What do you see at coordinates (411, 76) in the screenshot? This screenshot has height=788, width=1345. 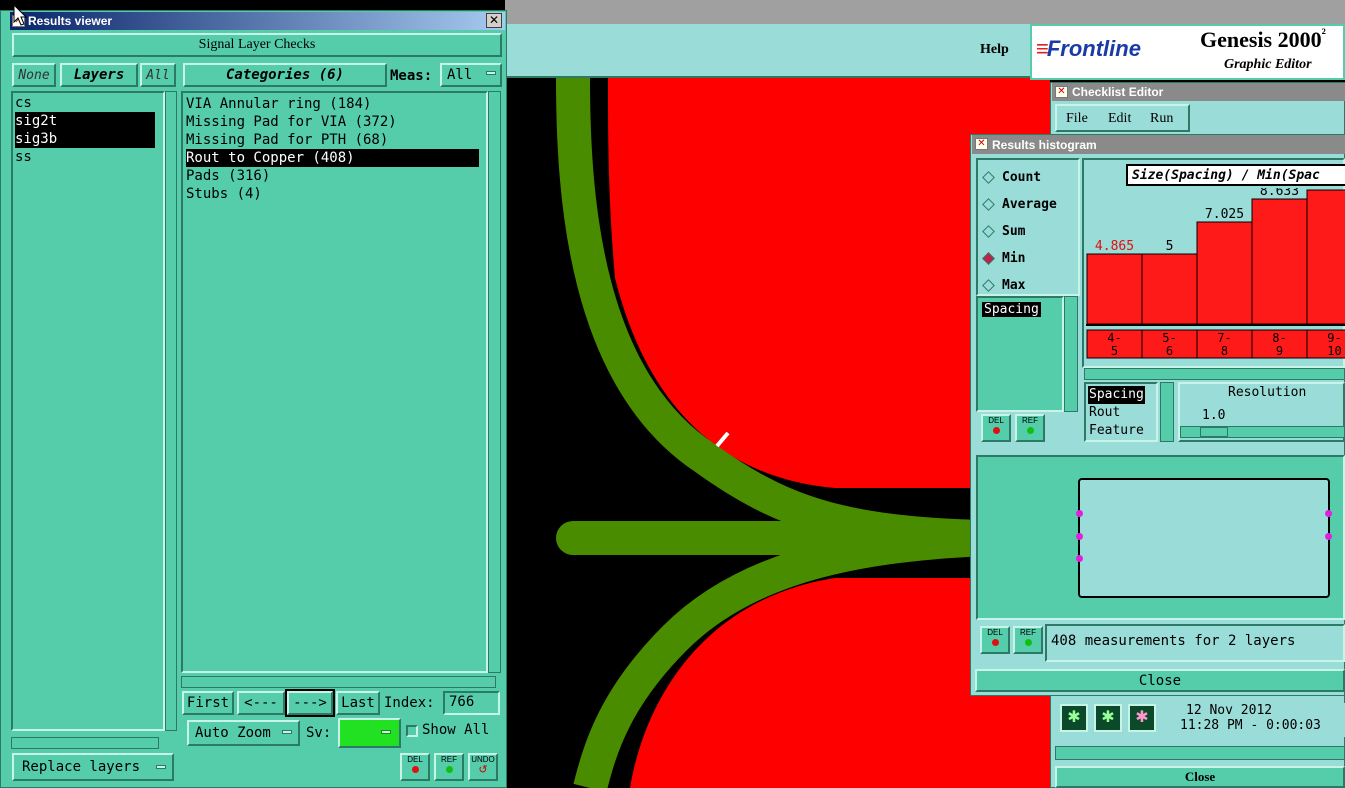 I see `meas-label: Meas:` at bounding box center [411, 76].